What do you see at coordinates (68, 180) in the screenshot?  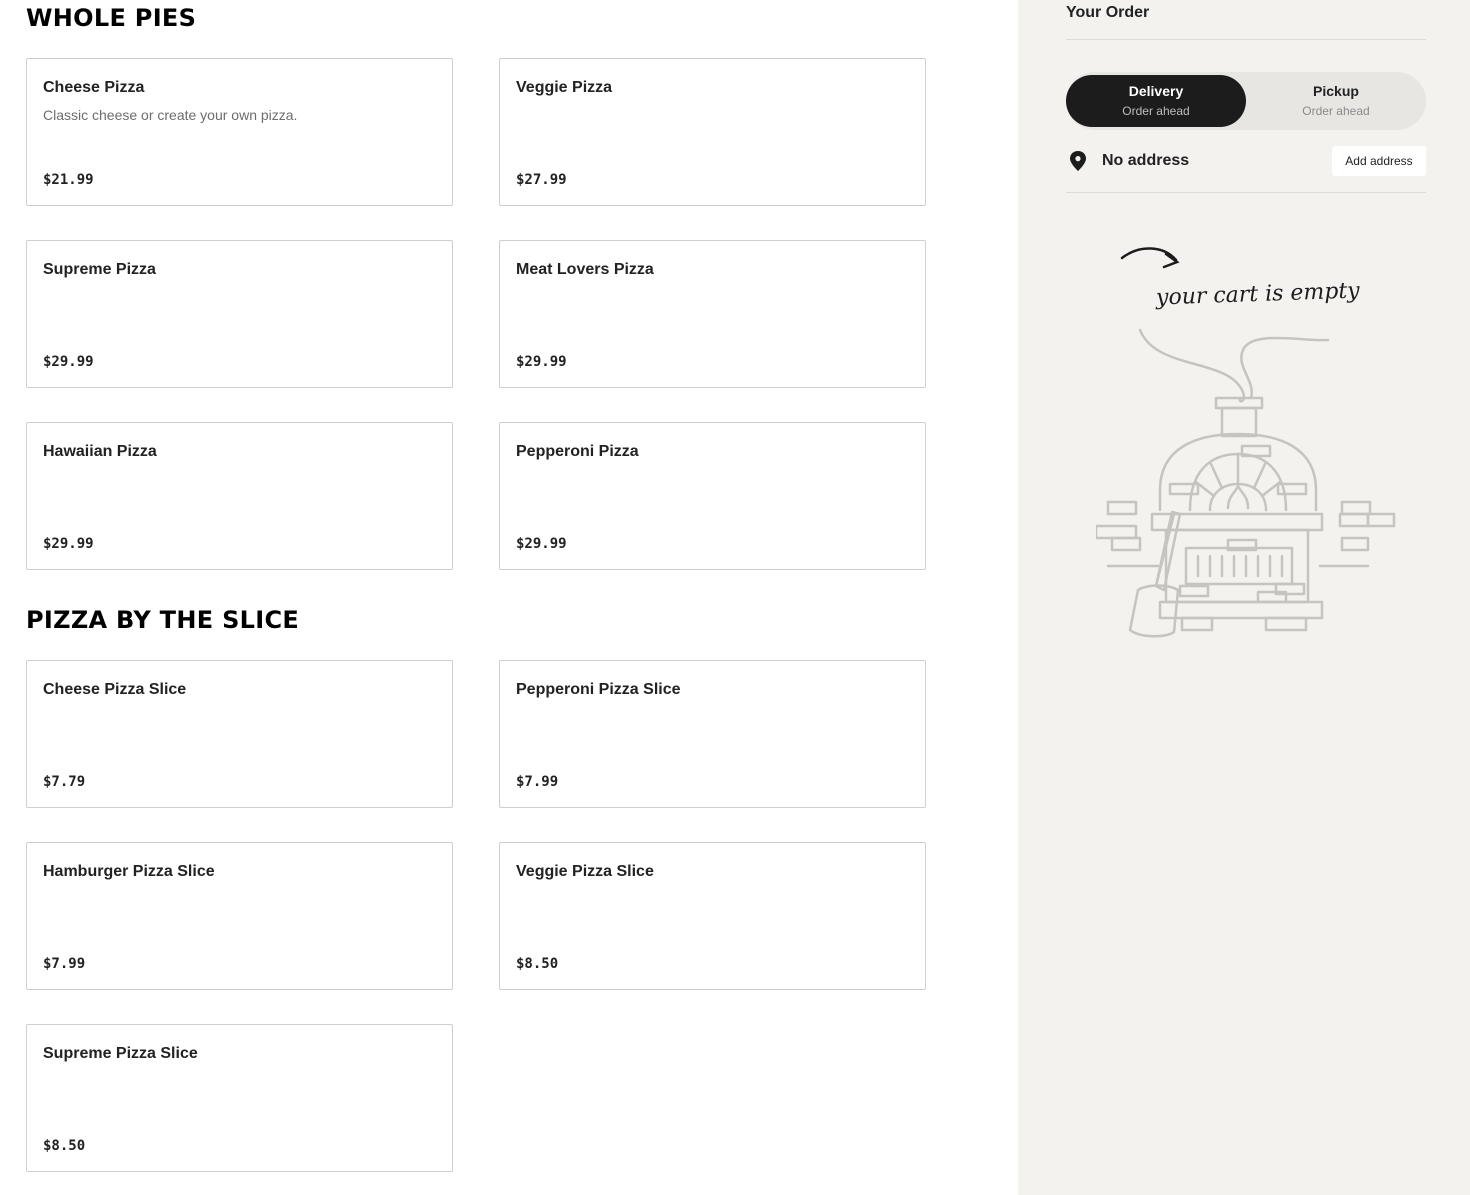 I see `menu-item-price: $21.99` at bounding box center [68, 180].